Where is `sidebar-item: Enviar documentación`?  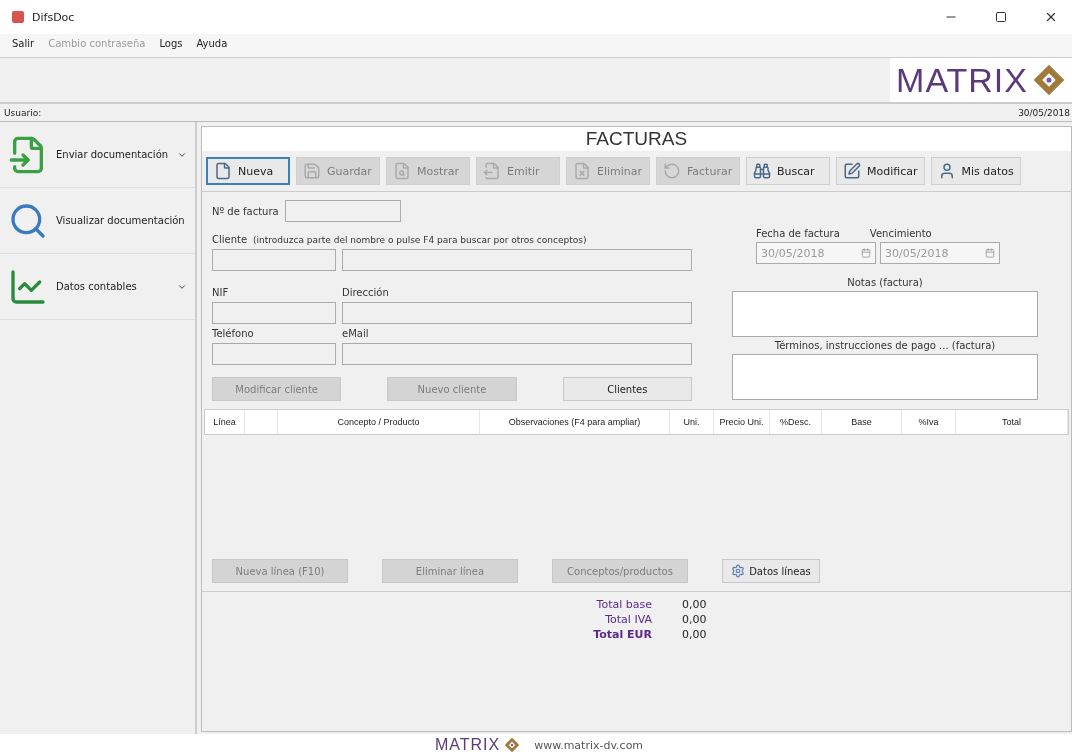
sidebar-item: Enviar documentación is located at coordinates (97, 155).